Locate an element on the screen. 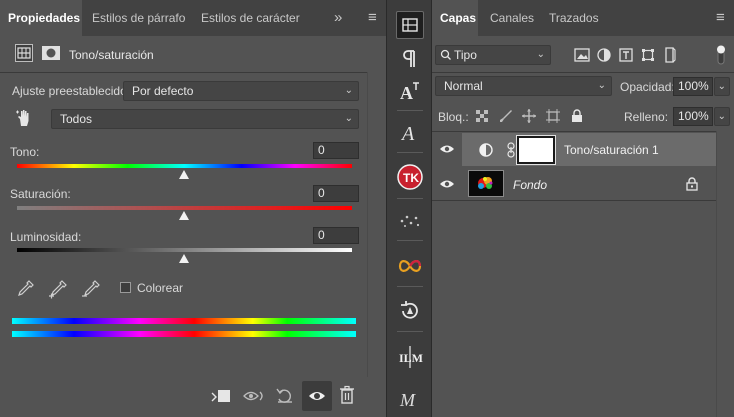  toggle-visibility-button is located at coordinates (317, 396).